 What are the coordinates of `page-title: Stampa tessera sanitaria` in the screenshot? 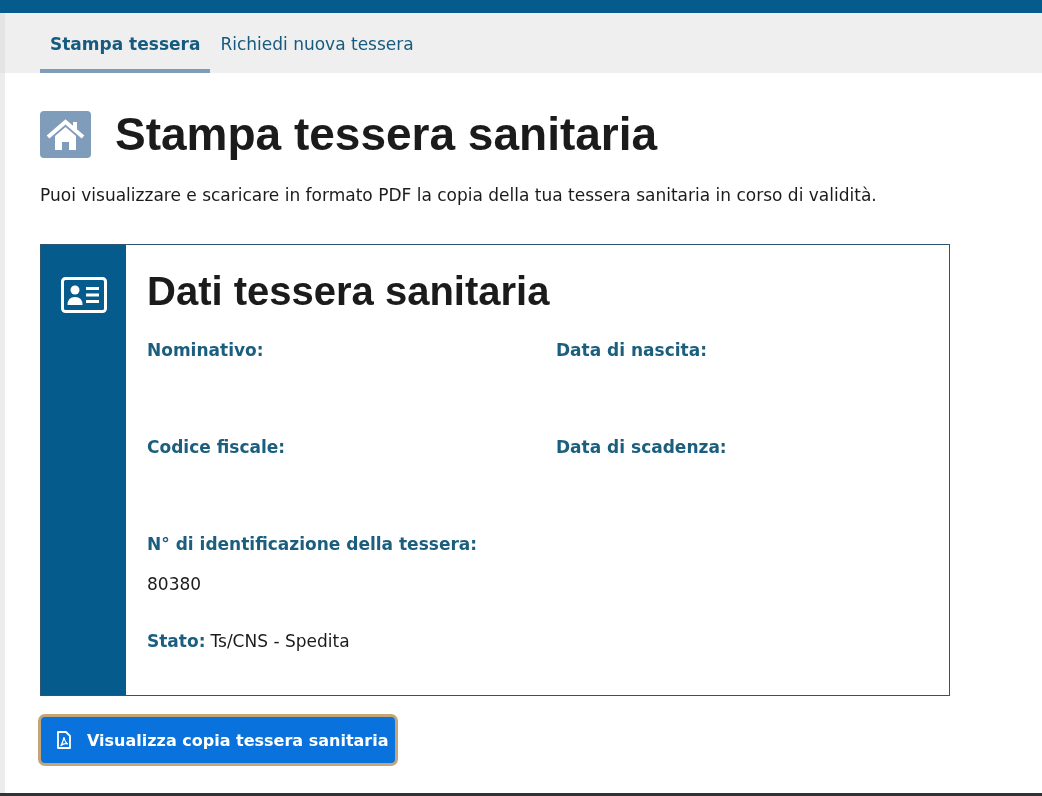 It's located at (386, 134).